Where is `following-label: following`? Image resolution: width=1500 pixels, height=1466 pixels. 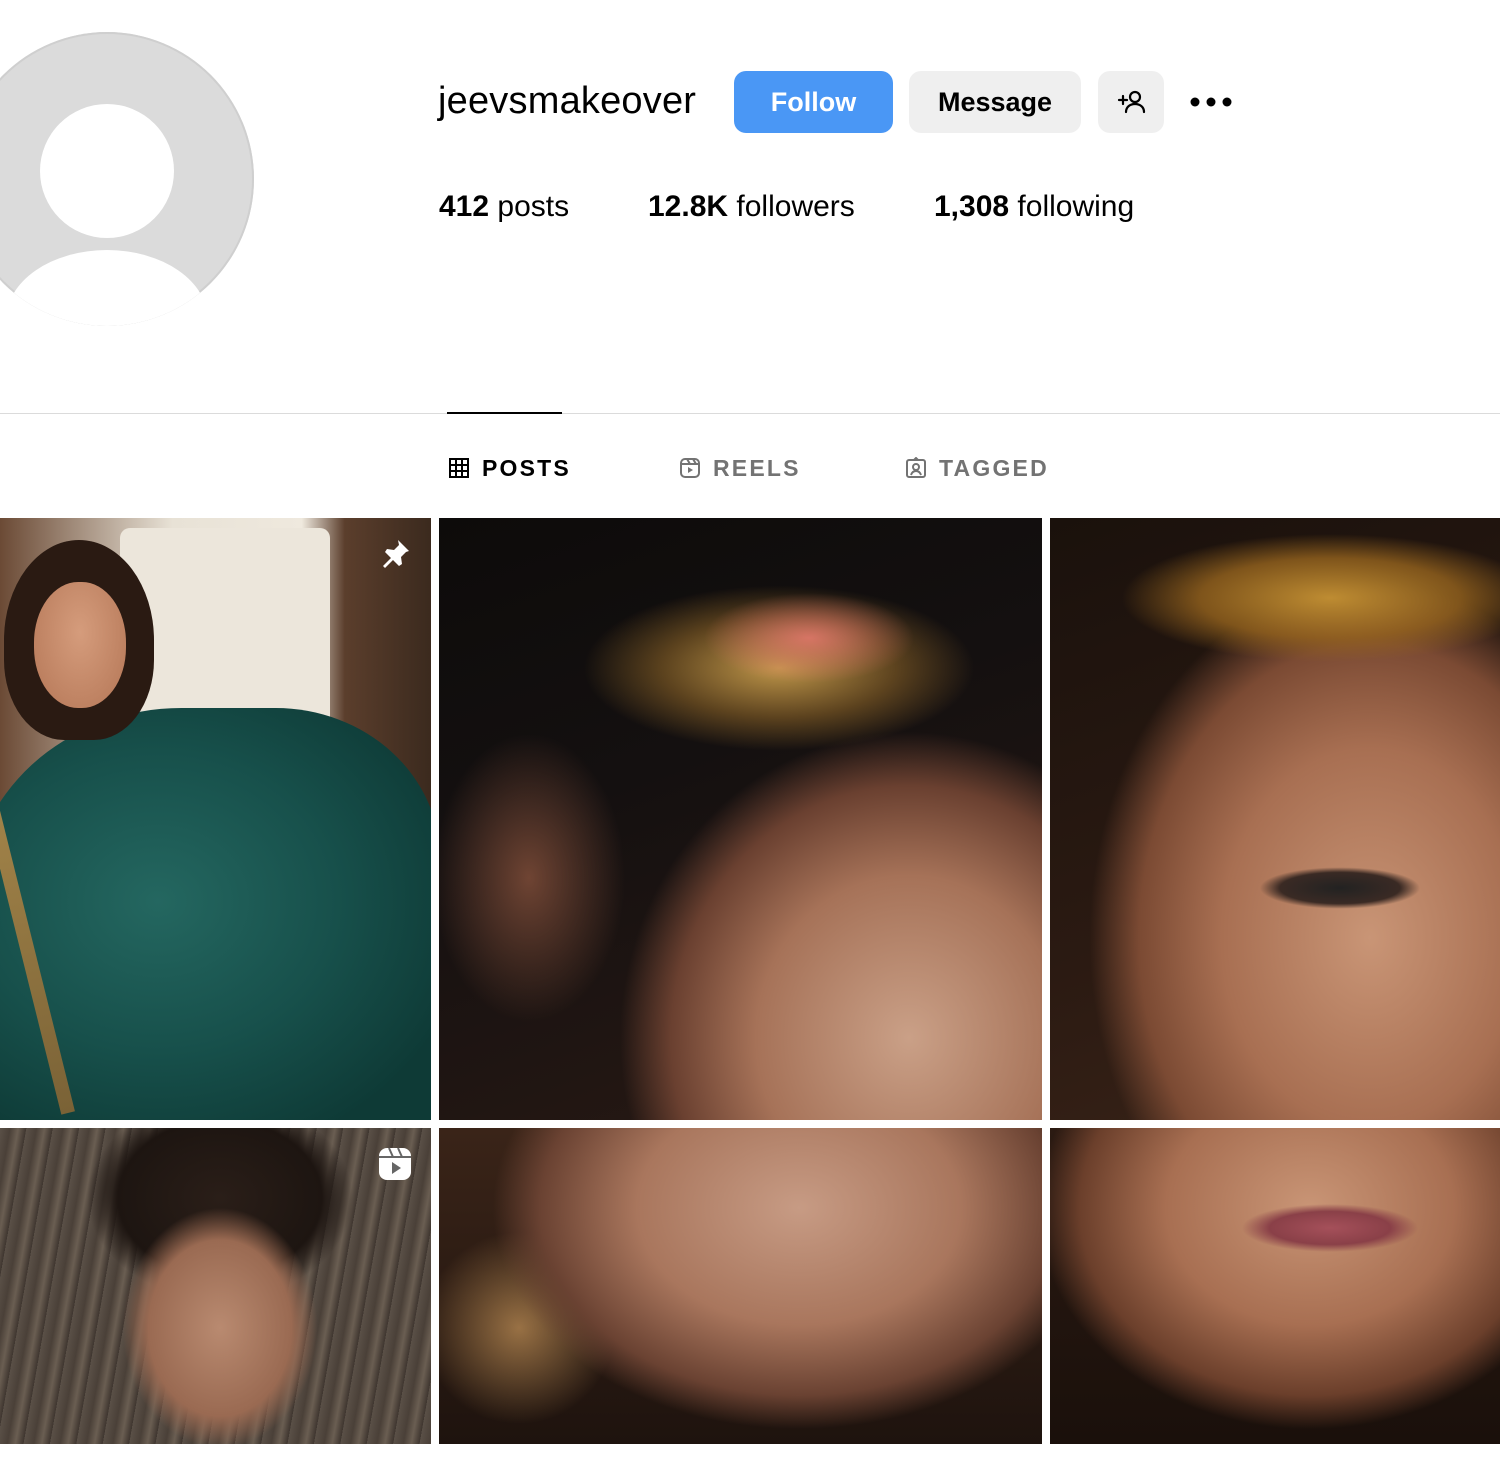
following-label: following is located at coordinates (1076, 206).